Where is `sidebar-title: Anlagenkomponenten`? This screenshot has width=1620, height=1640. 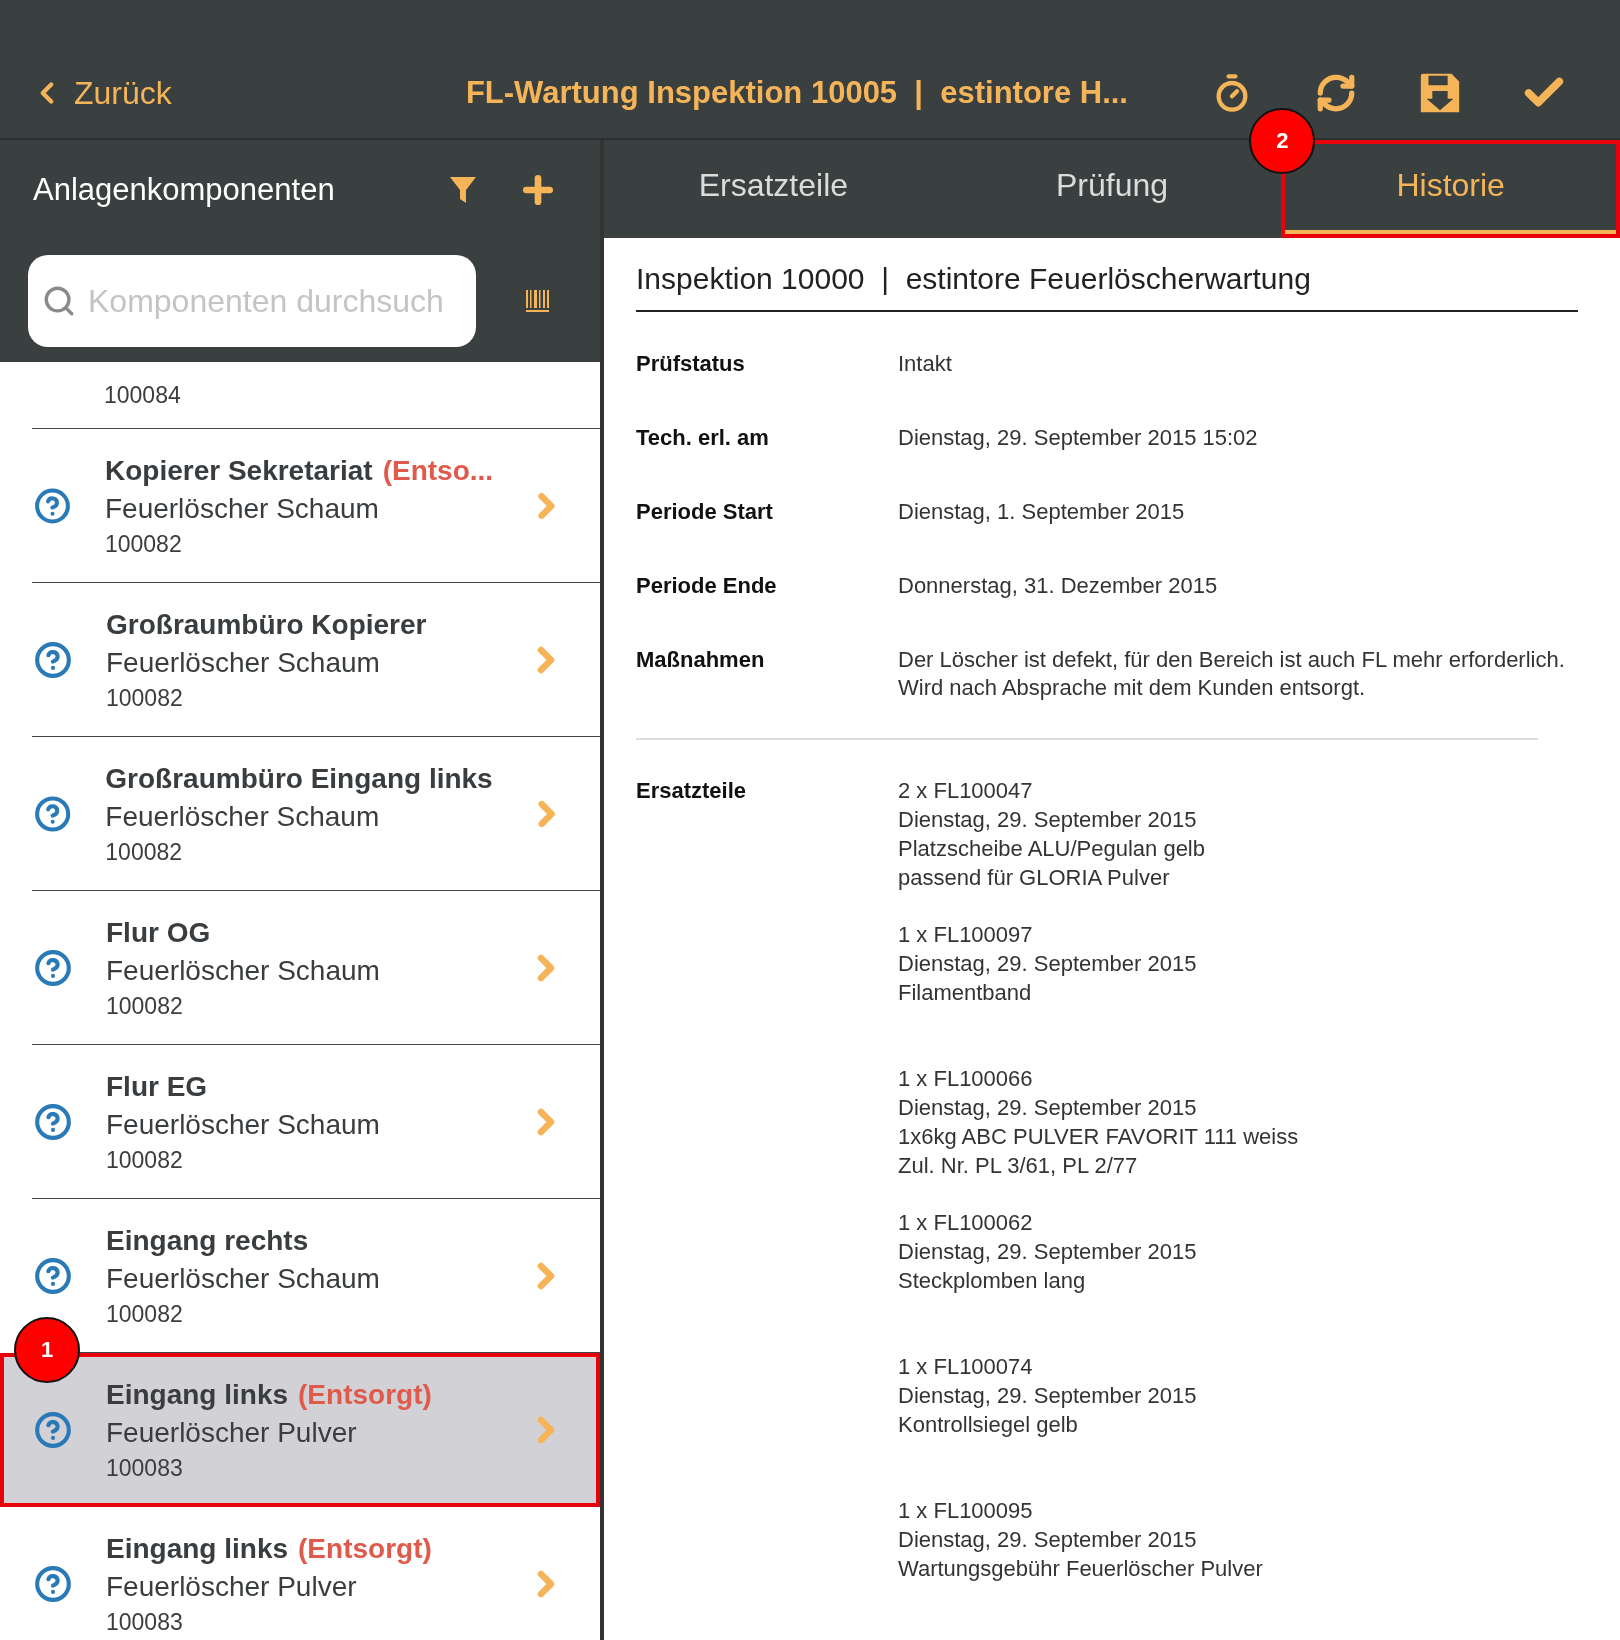
sidebar-title: Anlagenkomponenten is located at coordinates (184, 190).